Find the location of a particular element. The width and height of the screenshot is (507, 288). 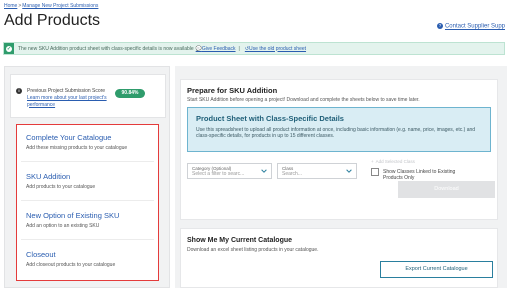

add-class-label: Add Selected Class is located at coordinates (395, 161).